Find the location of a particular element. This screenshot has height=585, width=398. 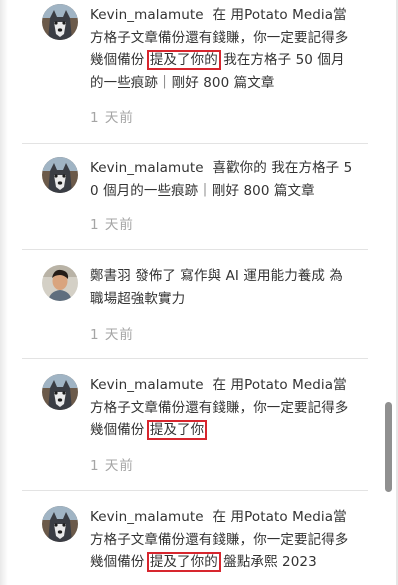

scrollbar-track is located at coordinates (388, 292).